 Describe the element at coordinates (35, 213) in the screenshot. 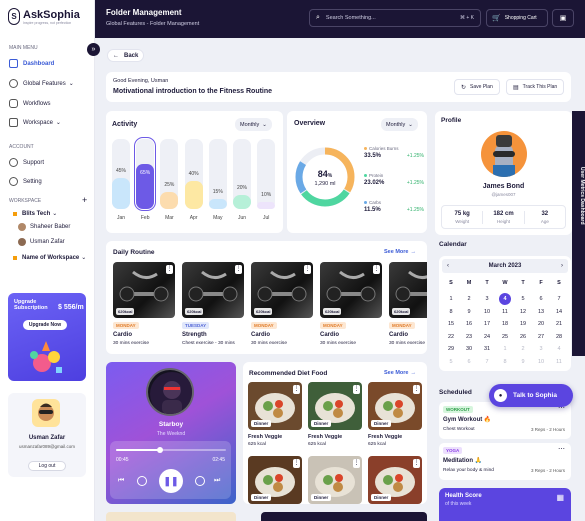

I see `workspace-item-blits-tech: Blits Tech ⌄` at that location.